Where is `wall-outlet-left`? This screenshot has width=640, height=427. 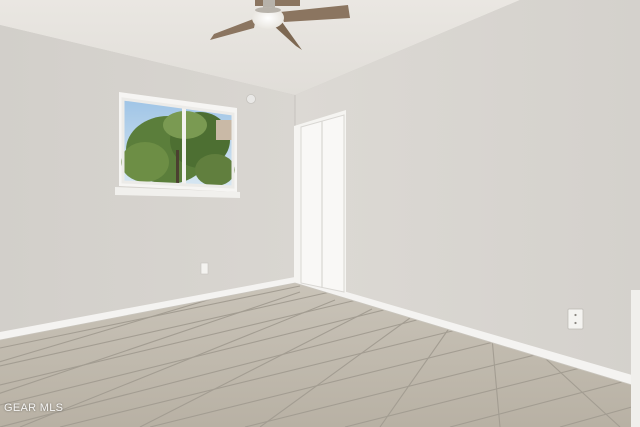 wall-outlet-left is located at coordinates (204, 268).